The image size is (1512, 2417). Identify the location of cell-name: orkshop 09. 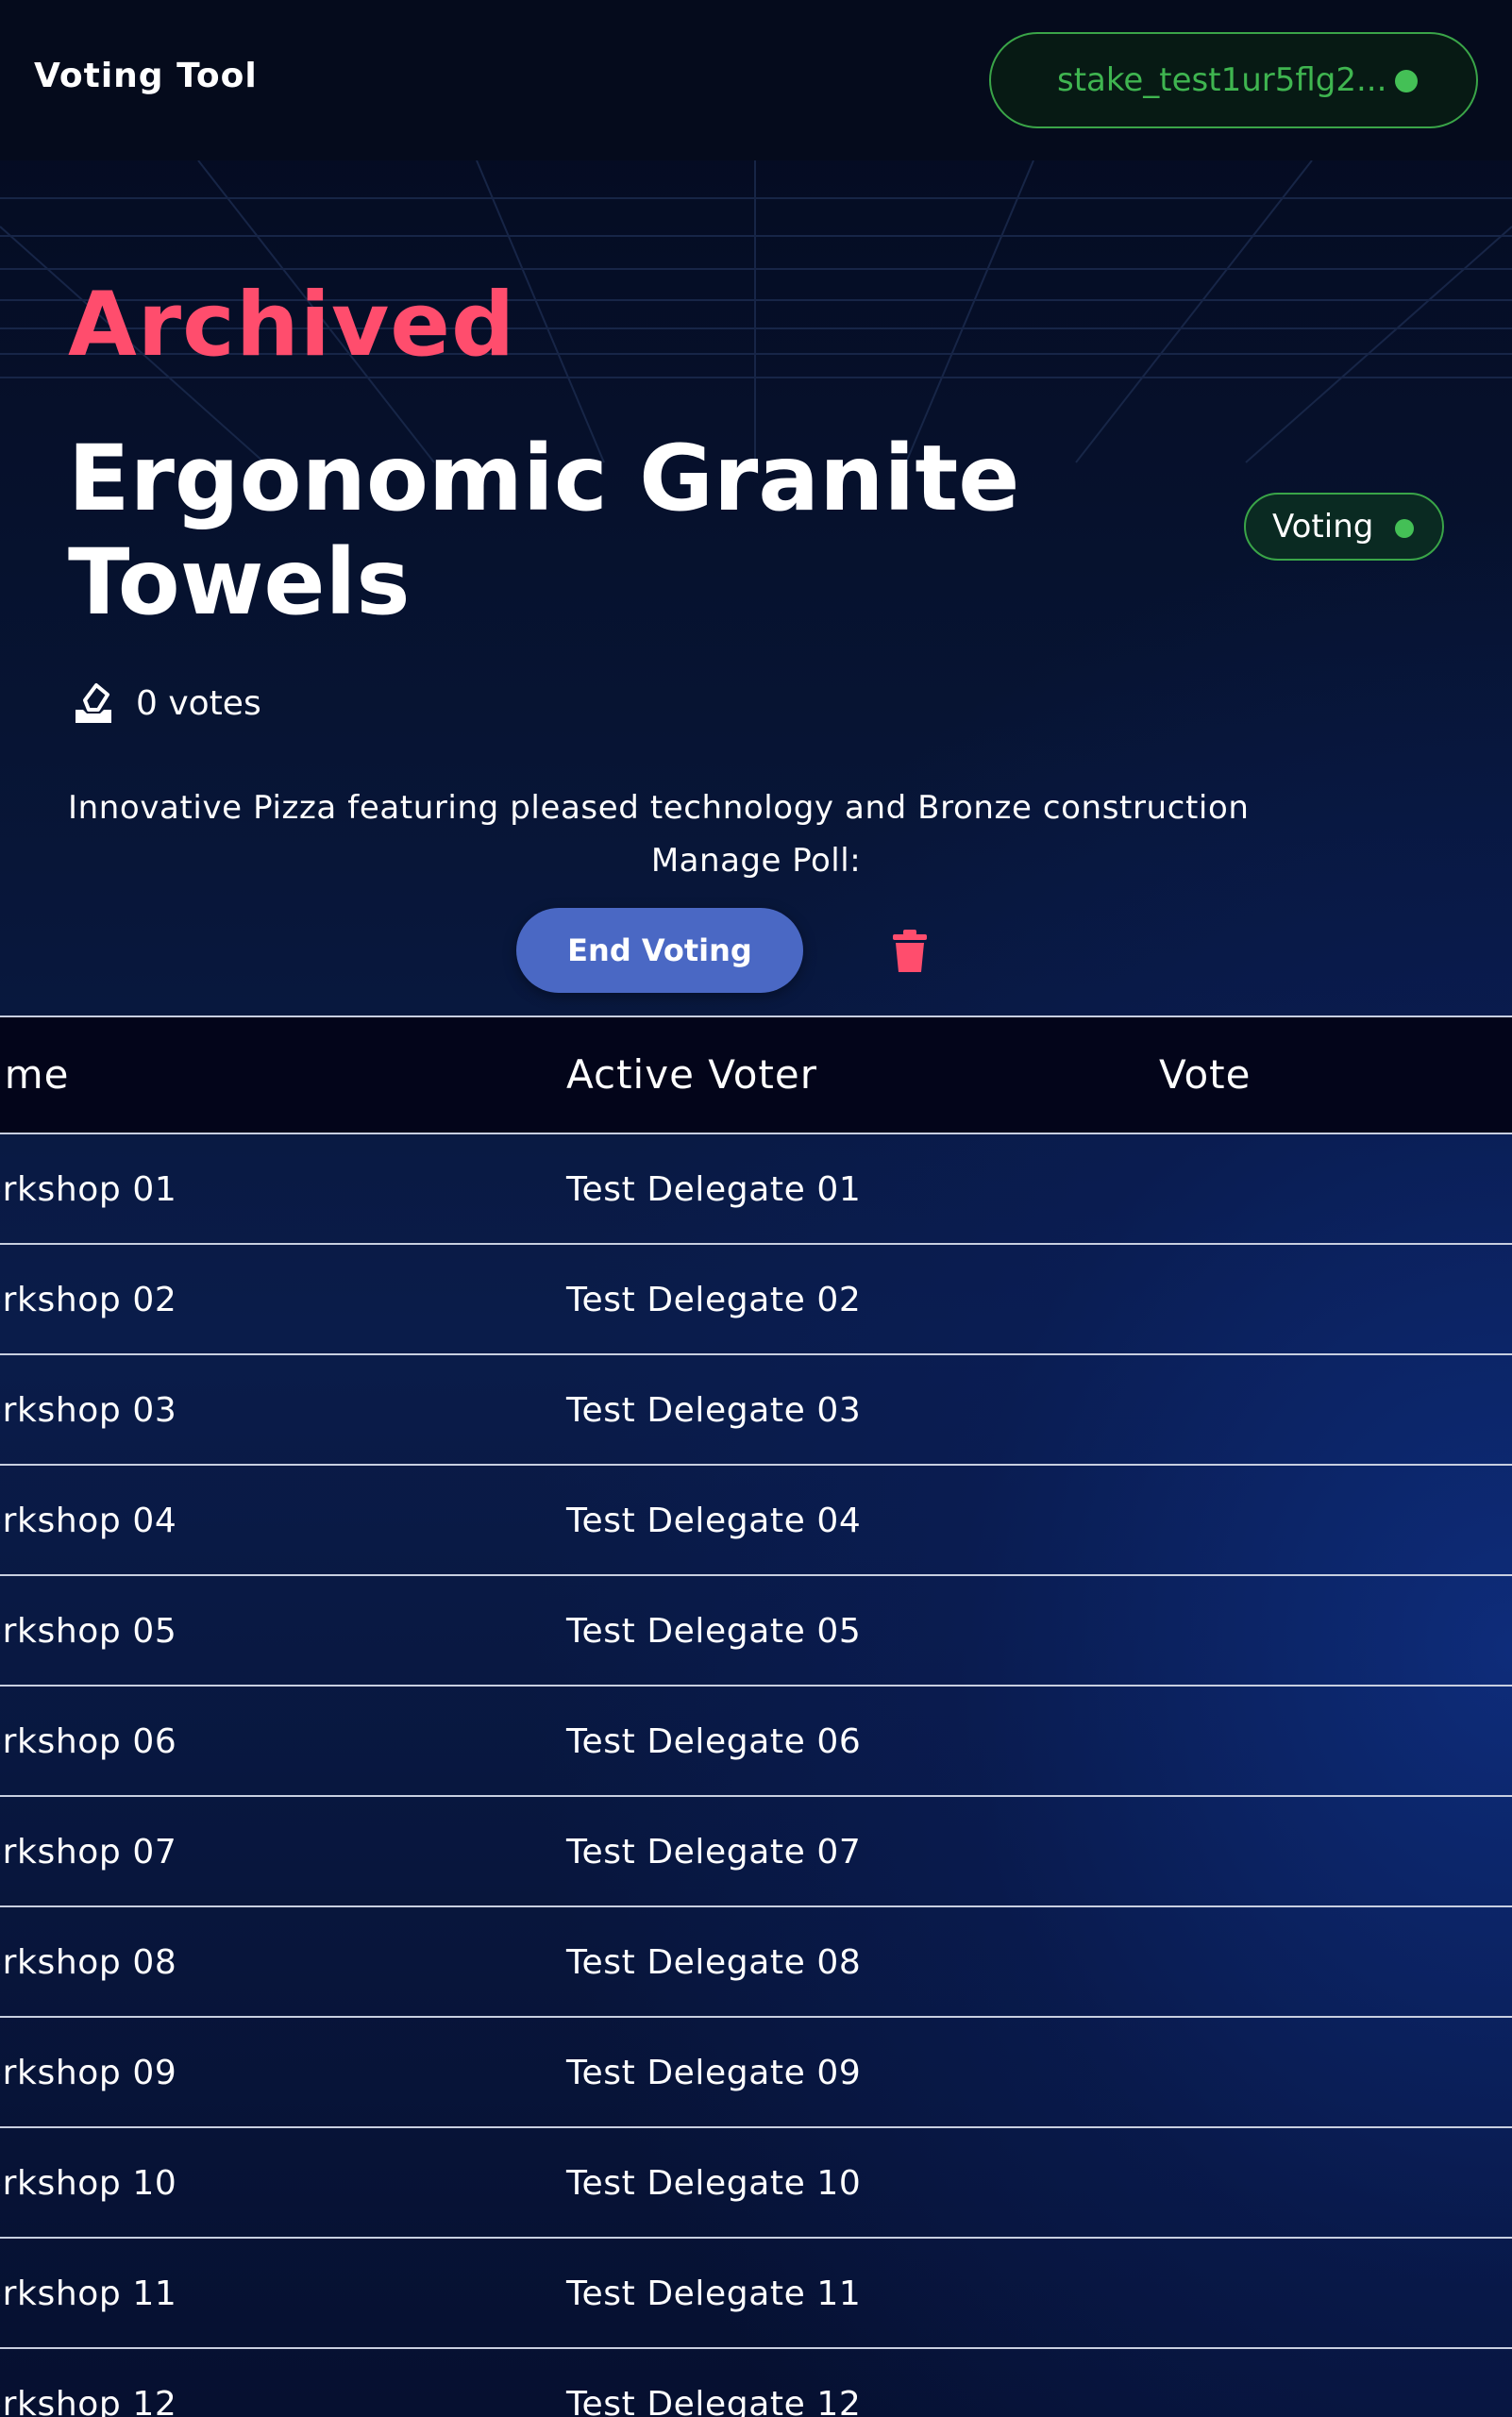
(88, 2073).